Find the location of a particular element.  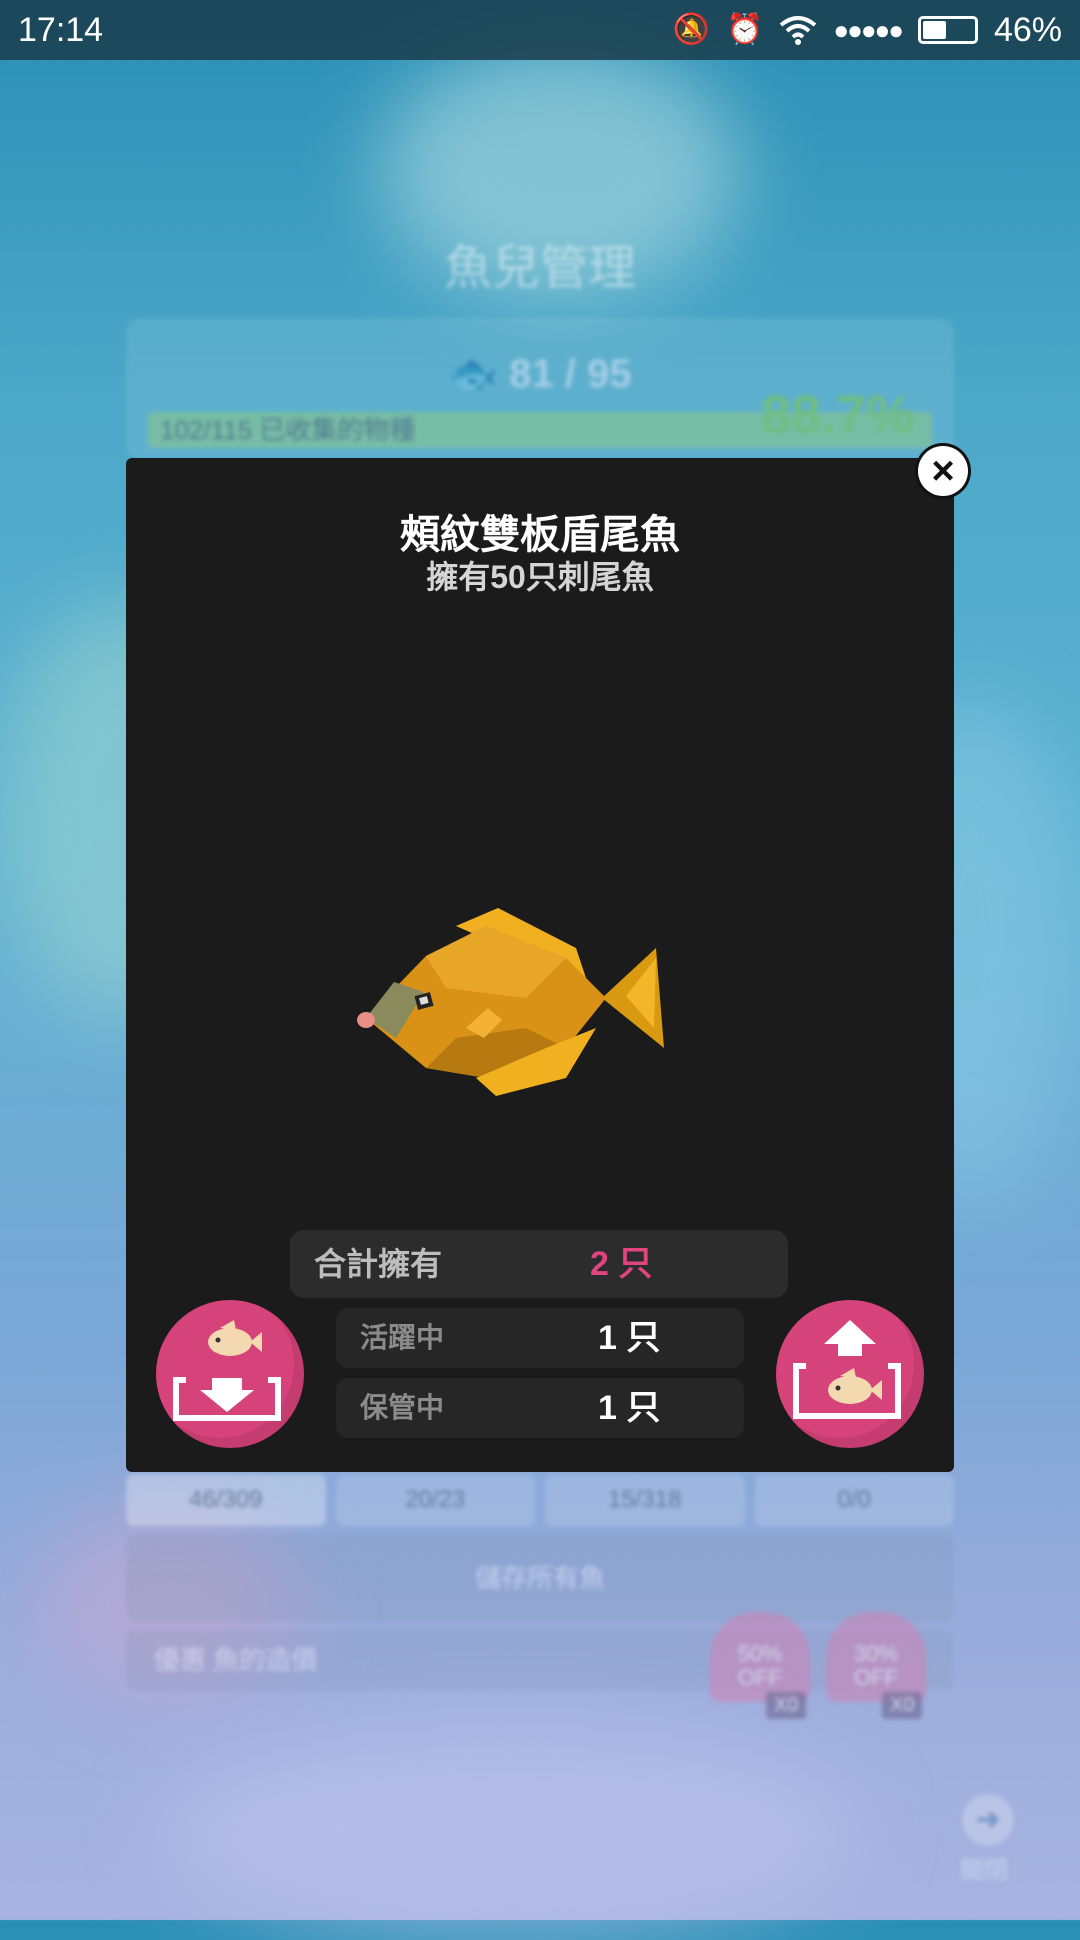

store-fish-button is located at coordinates (230, 1374).